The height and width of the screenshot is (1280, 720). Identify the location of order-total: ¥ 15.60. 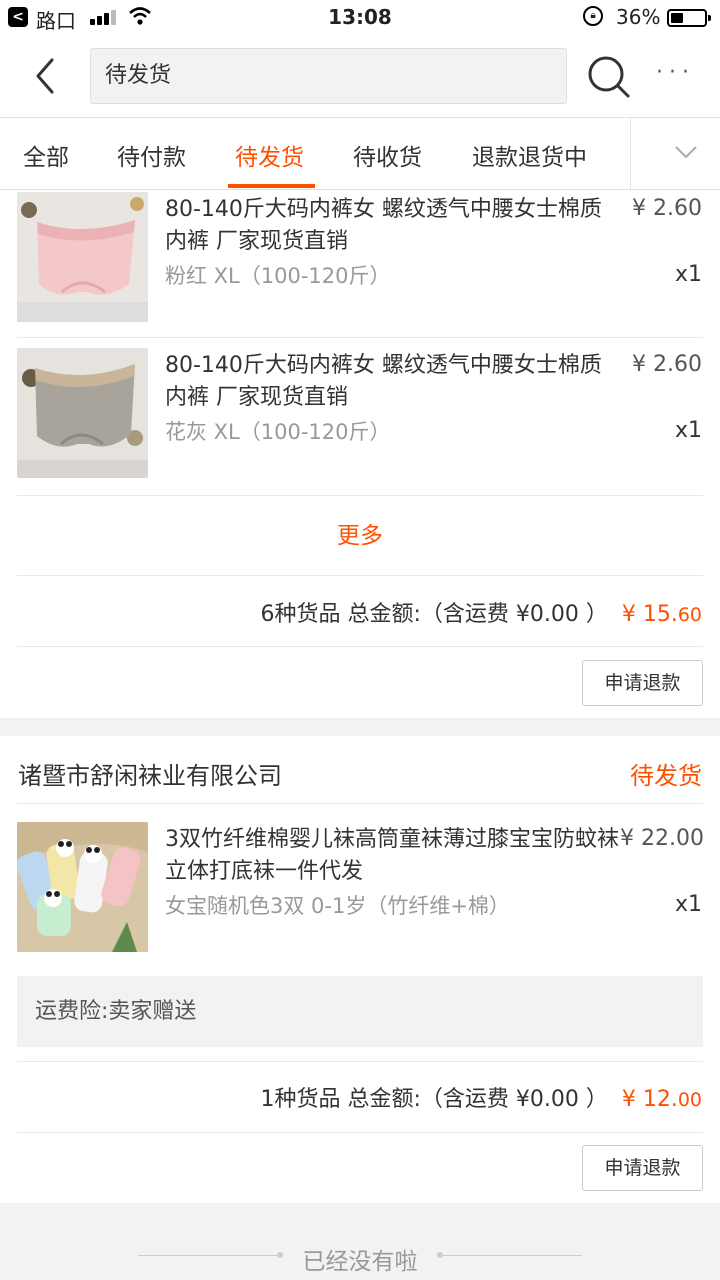
(662, 614).